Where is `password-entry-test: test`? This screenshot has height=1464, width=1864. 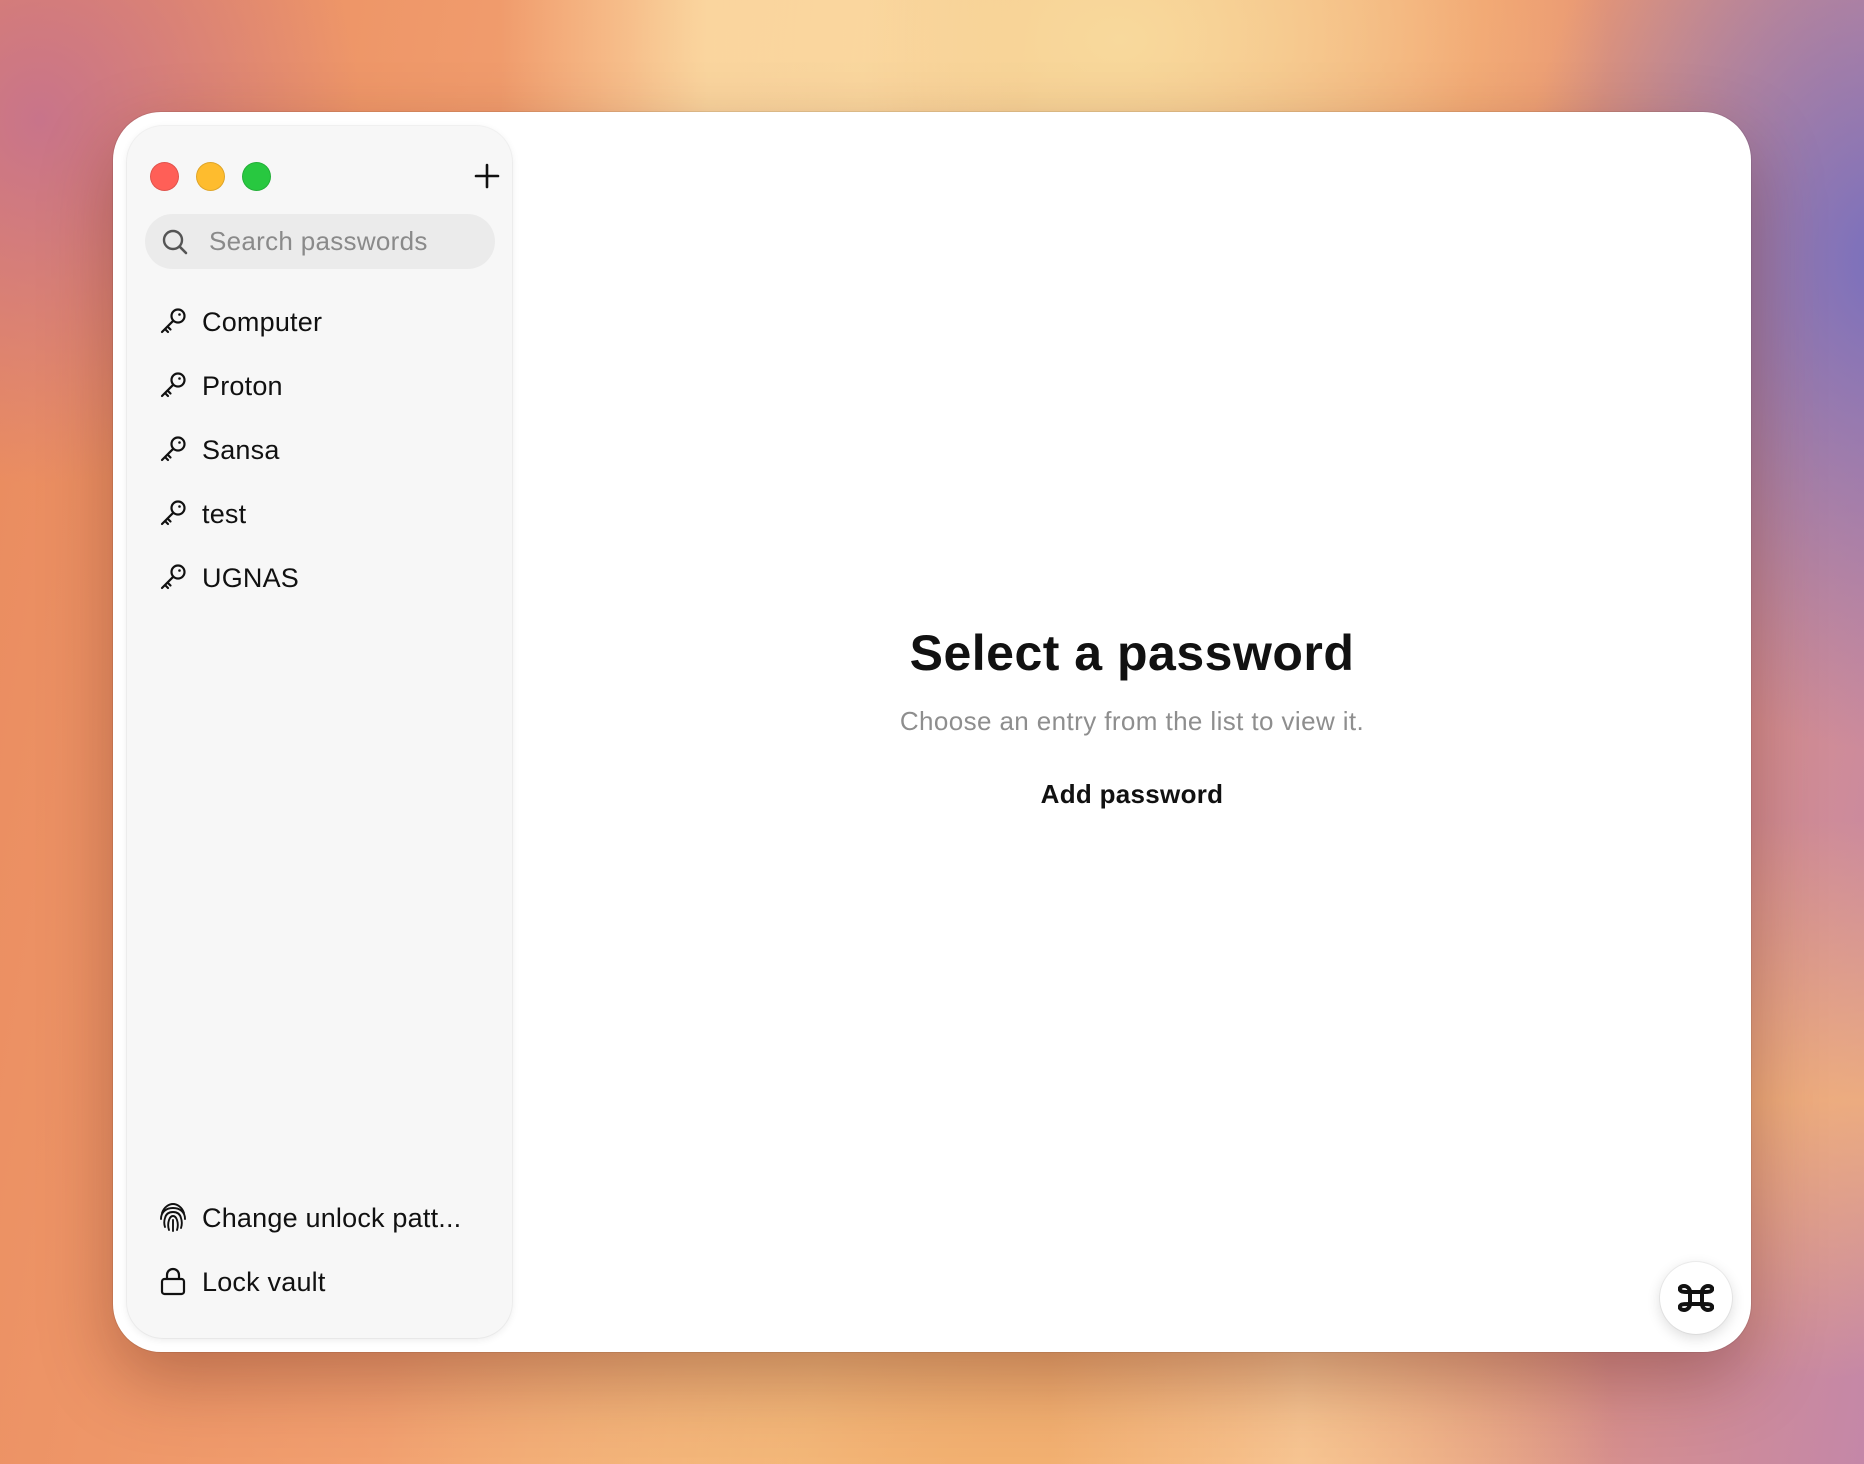
password-entry-test: test is located at coordinates (320, 513).